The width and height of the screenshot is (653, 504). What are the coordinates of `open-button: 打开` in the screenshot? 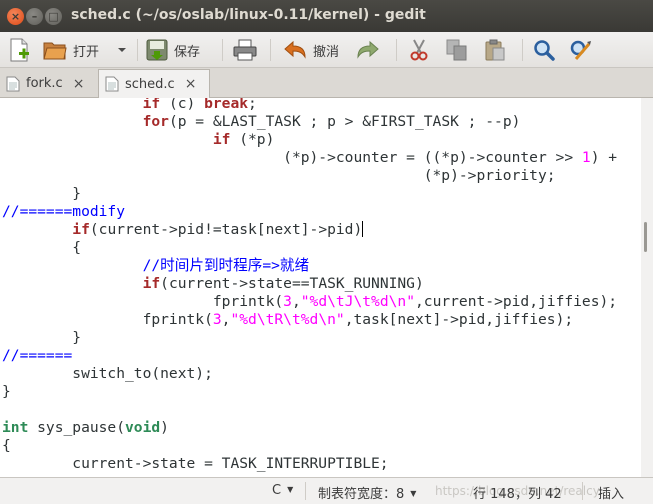 It's located at (71, 50).